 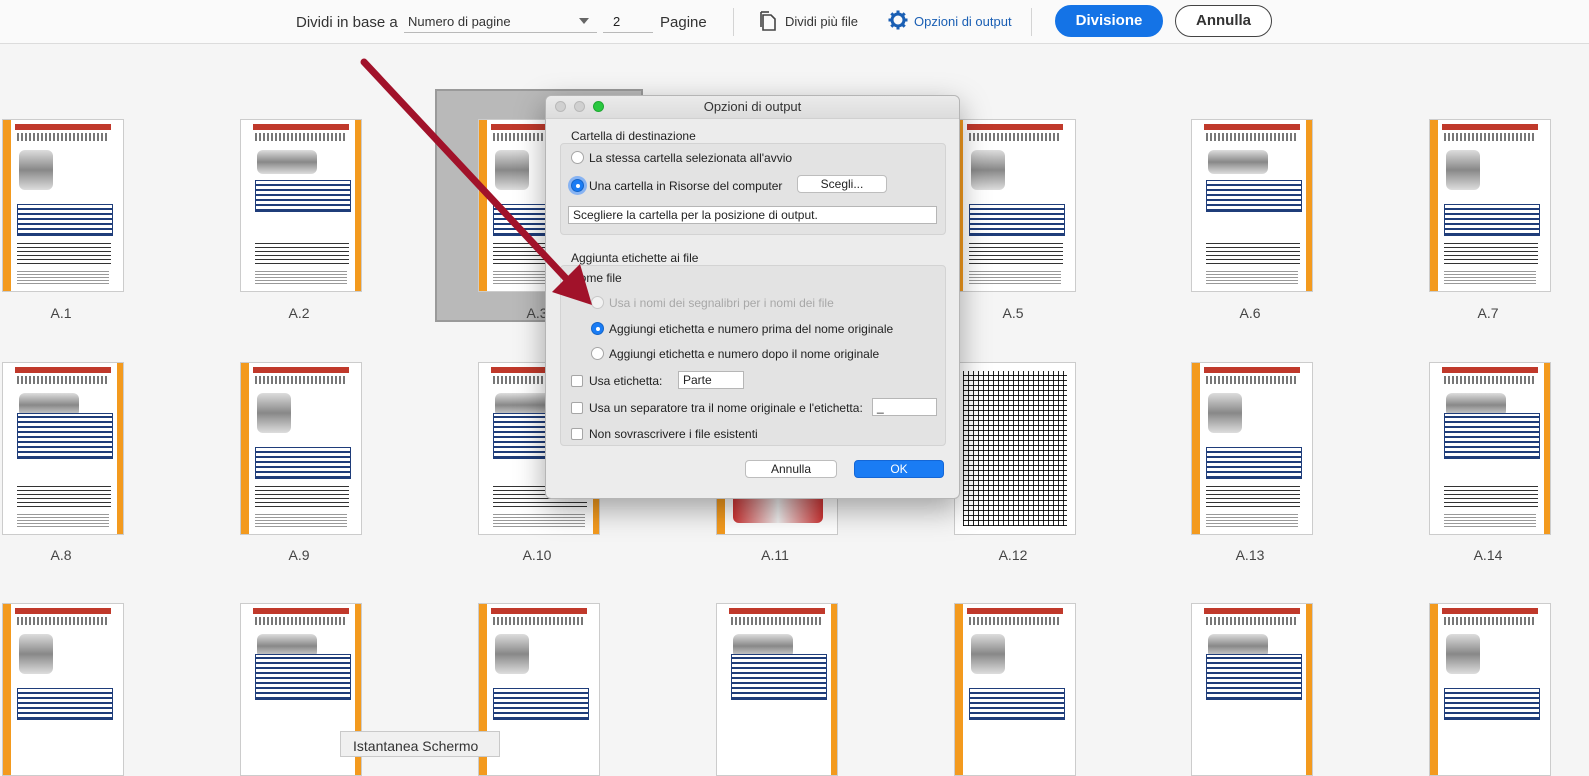 I want to click on radio-label-after, so click(x=597, y=353).